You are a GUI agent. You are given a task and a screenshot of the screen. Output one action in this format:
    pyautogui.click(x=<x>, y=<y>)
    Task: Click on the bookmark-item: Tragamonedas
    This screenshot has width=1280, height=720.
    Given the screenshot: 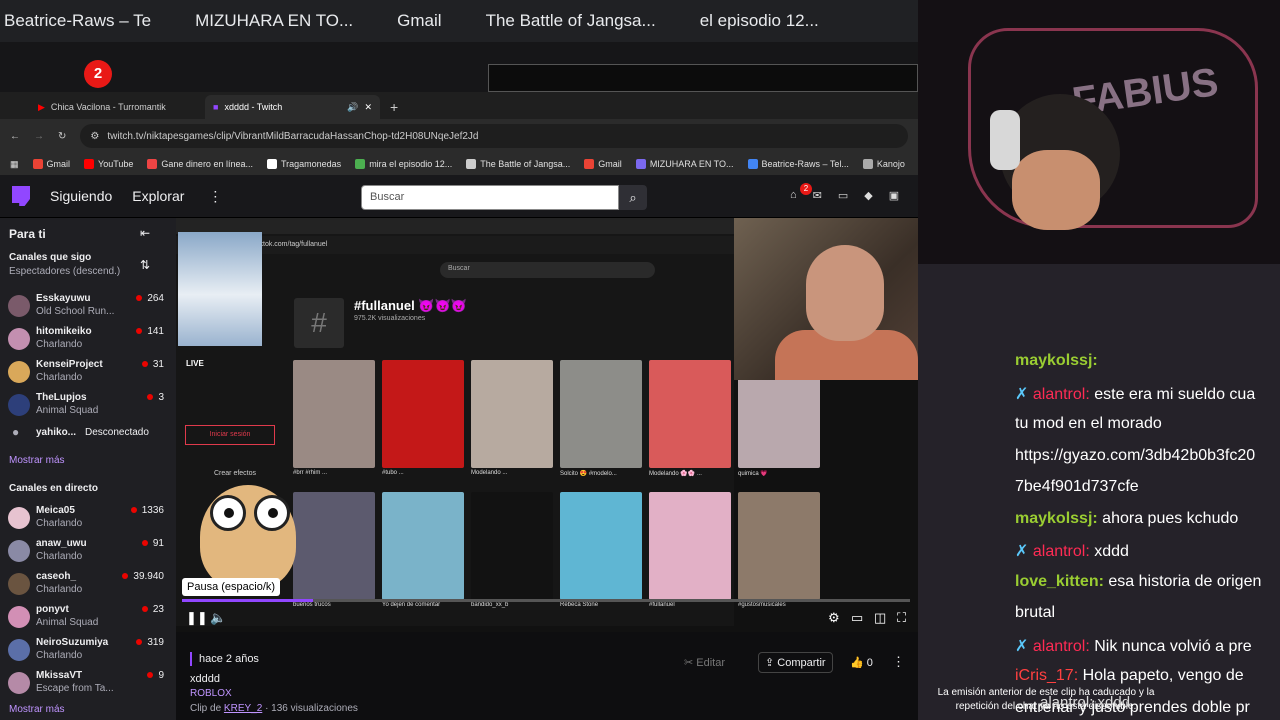 What is the action you would take?
    pyautogui.click(x=303, y=164)
    